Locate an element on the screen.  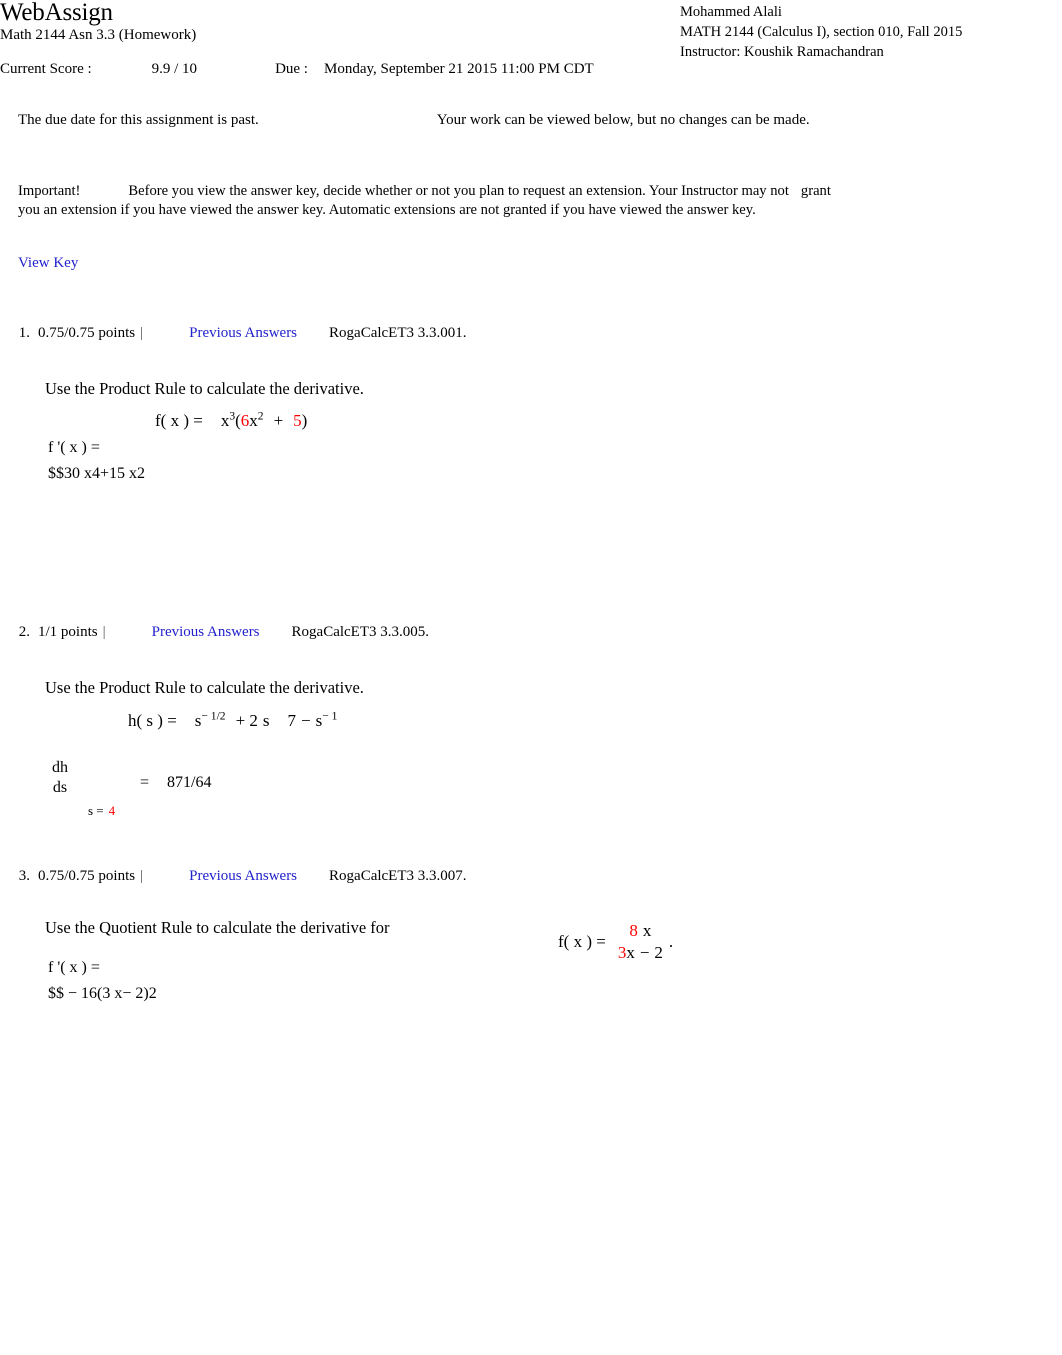
answer-value-3: $$ − 16(3 x− 2)2 is located at coordinates (102, 994).